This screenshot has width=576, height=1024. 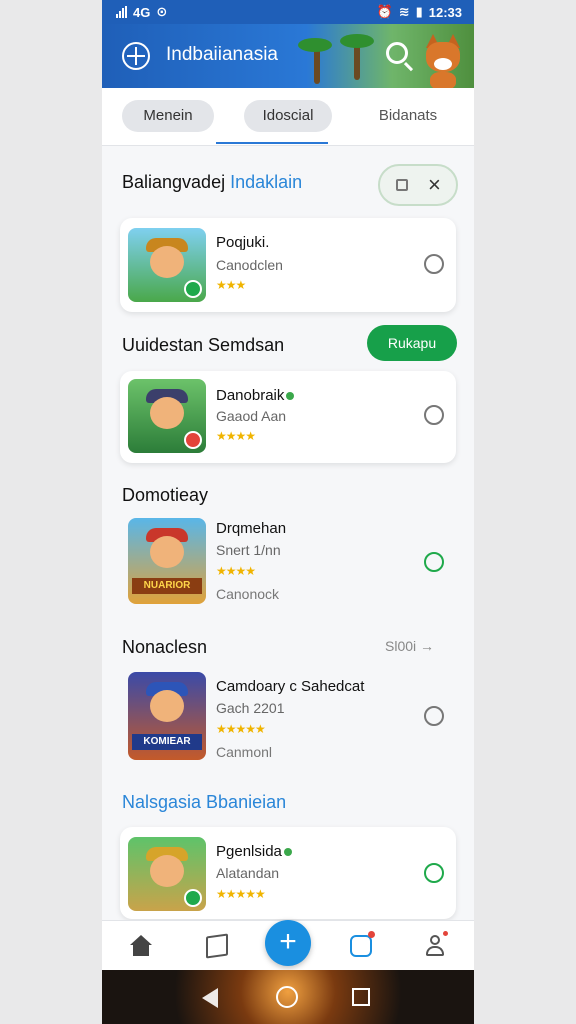 What do you see at coordinates (408, 116) in the screenshot?
I see `tab-bidanats: Bidanats` at bounding box center [408, 116].